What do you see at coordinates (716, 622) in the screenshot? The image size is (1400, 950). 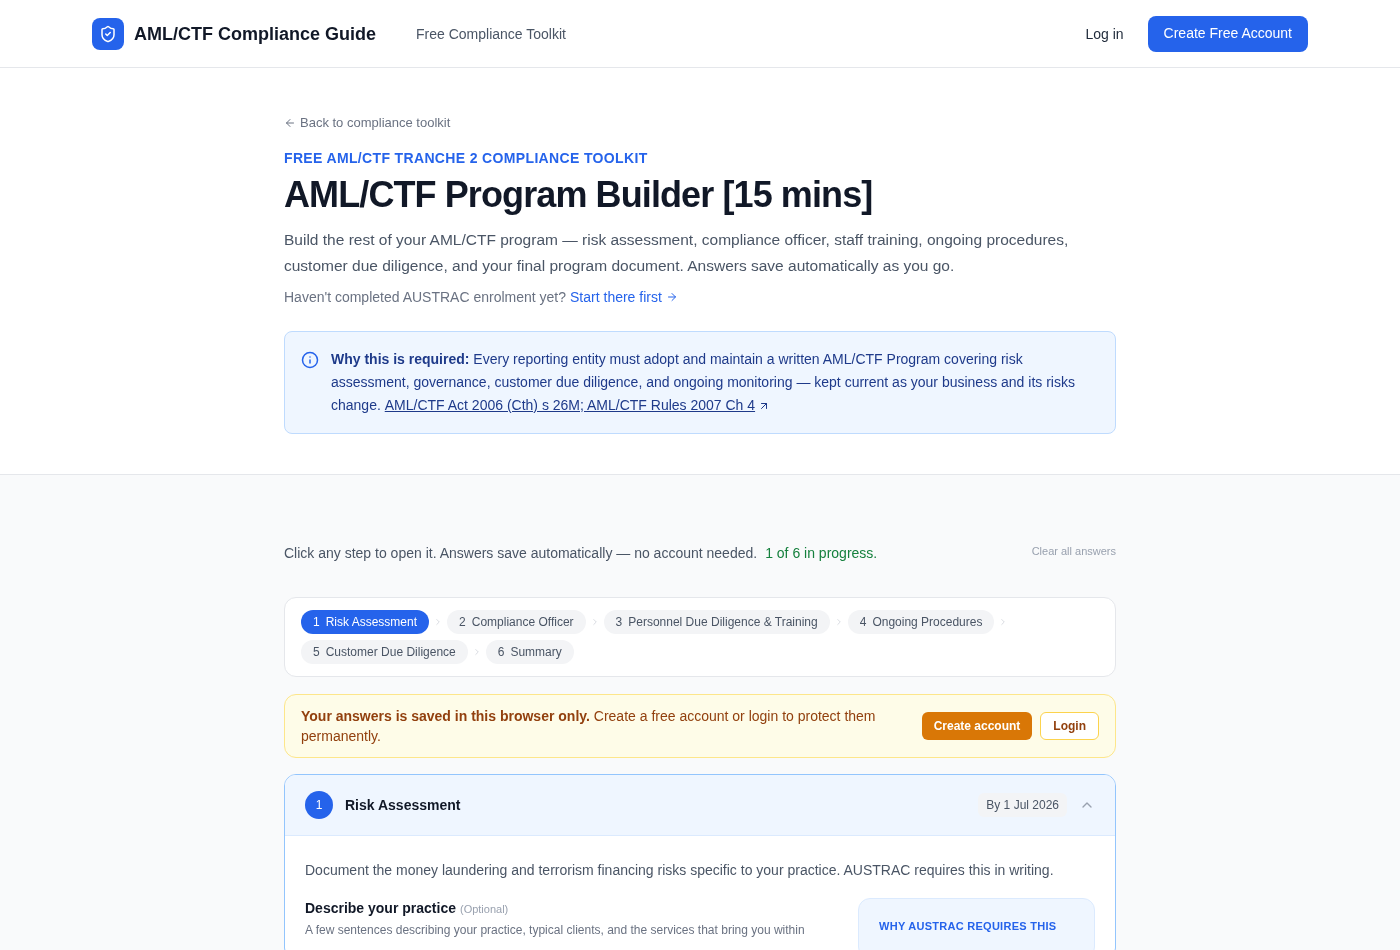 I see `step-tab: 3 Personnel Due Diligence & Training` at bounding box center [716, 622].